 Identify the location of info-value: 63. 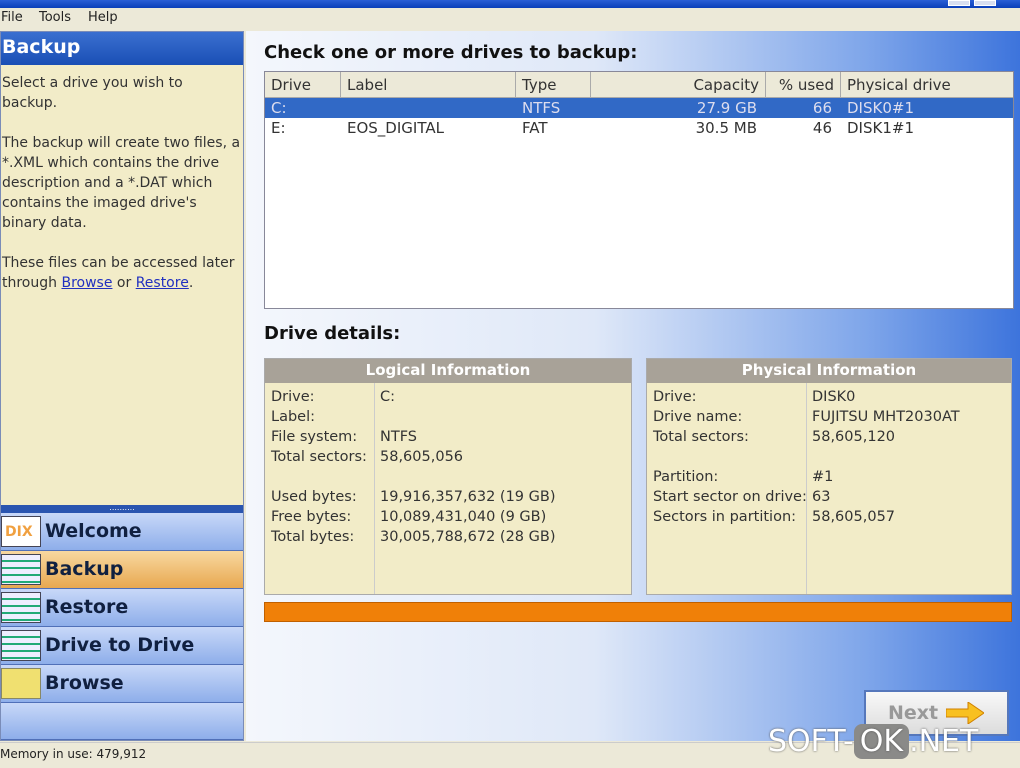
(821, 497).